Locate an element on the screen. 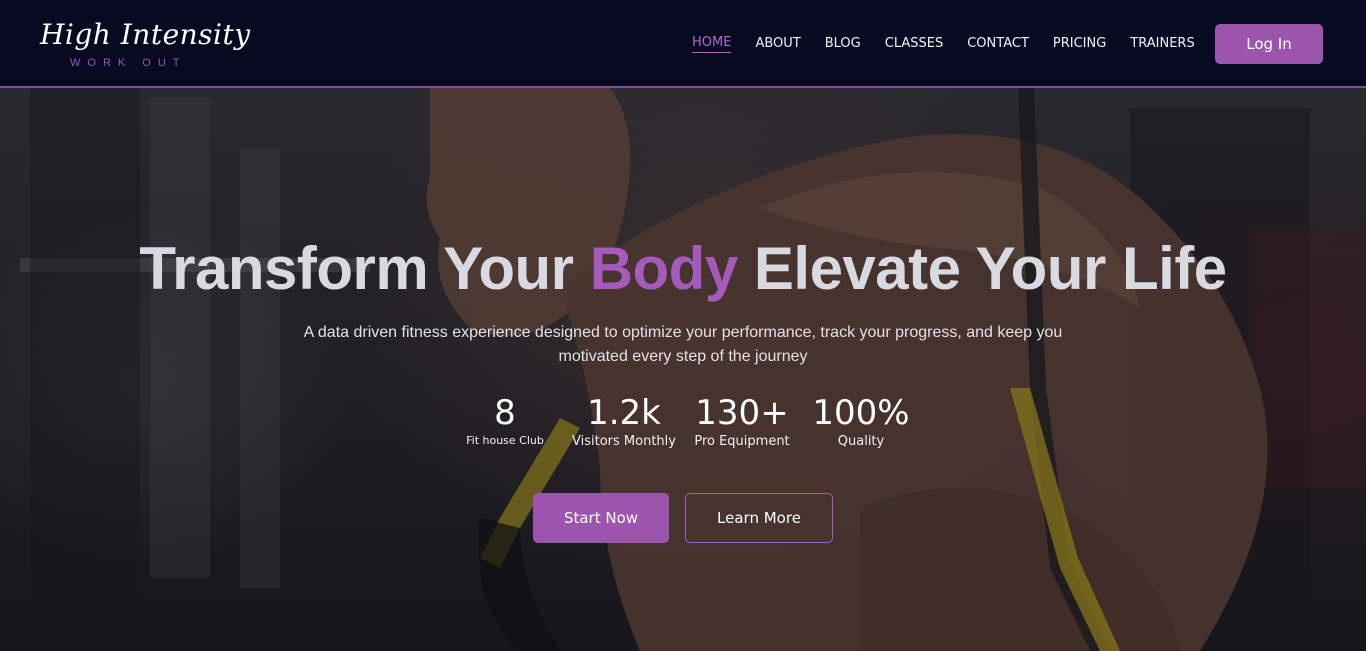  hero-title-part2: Elevate Your Life is located at coordinates (982, 268).